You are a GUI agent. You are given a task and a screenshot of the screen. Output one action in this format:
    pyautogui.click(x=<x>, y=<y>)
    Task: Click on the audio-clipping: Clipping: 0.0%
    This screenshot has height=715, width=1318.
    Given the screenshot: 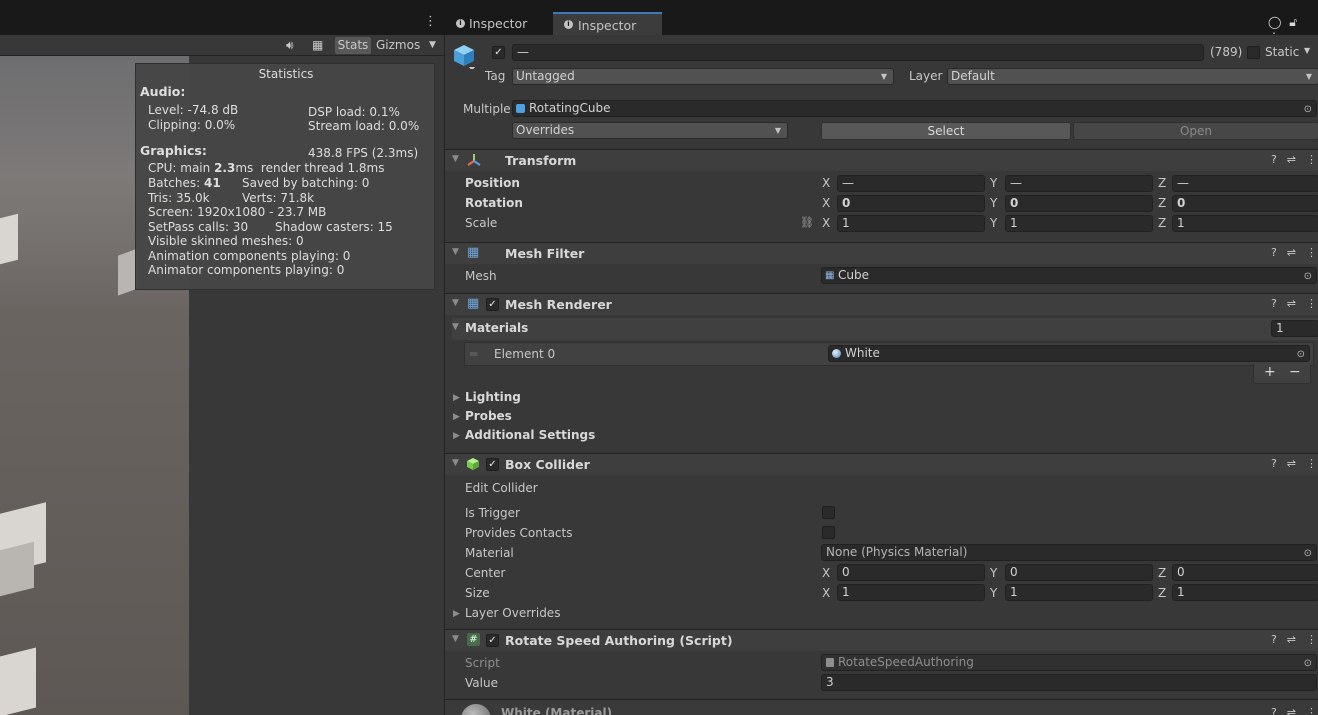 What is the action you would take?
    pyautogui.click(x=192, y=125)
    